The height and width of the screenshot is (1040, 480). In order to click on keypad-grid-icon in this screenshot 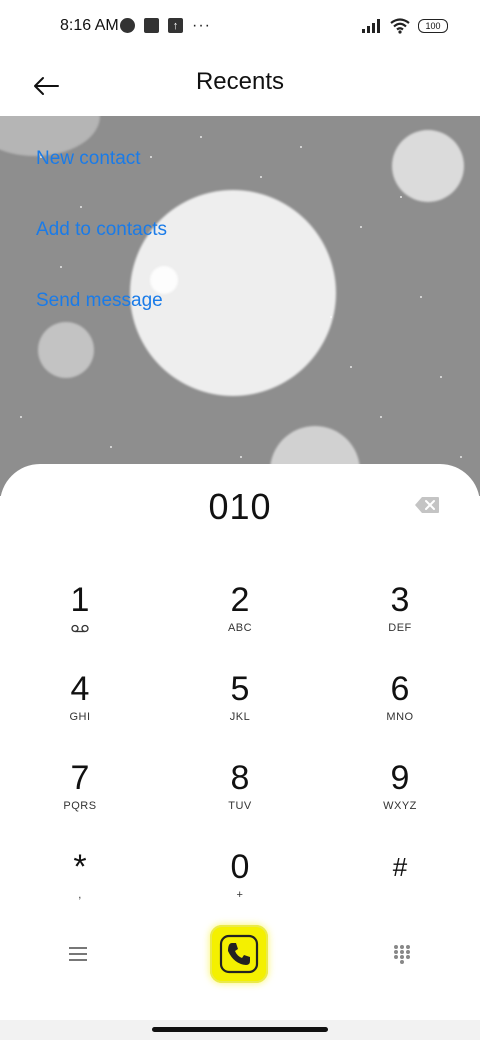, I will do `click(402, 954)`.